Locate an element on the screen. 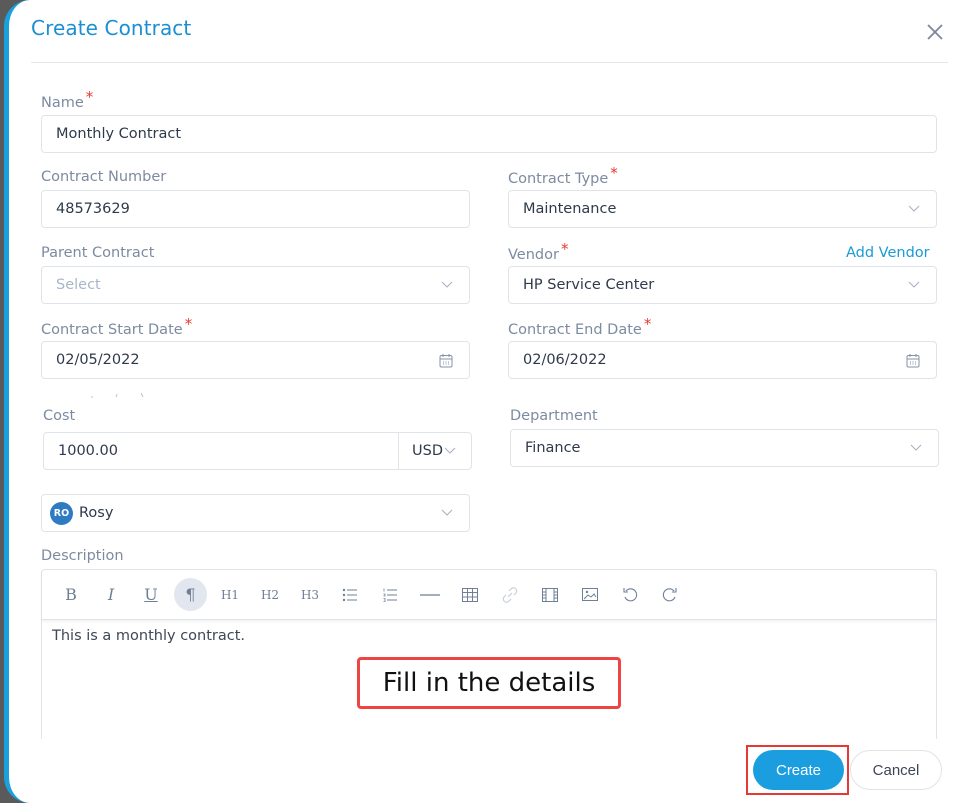 This screenshot has width=960, height=803. italic-button: I is located at coordinates (111, 595).